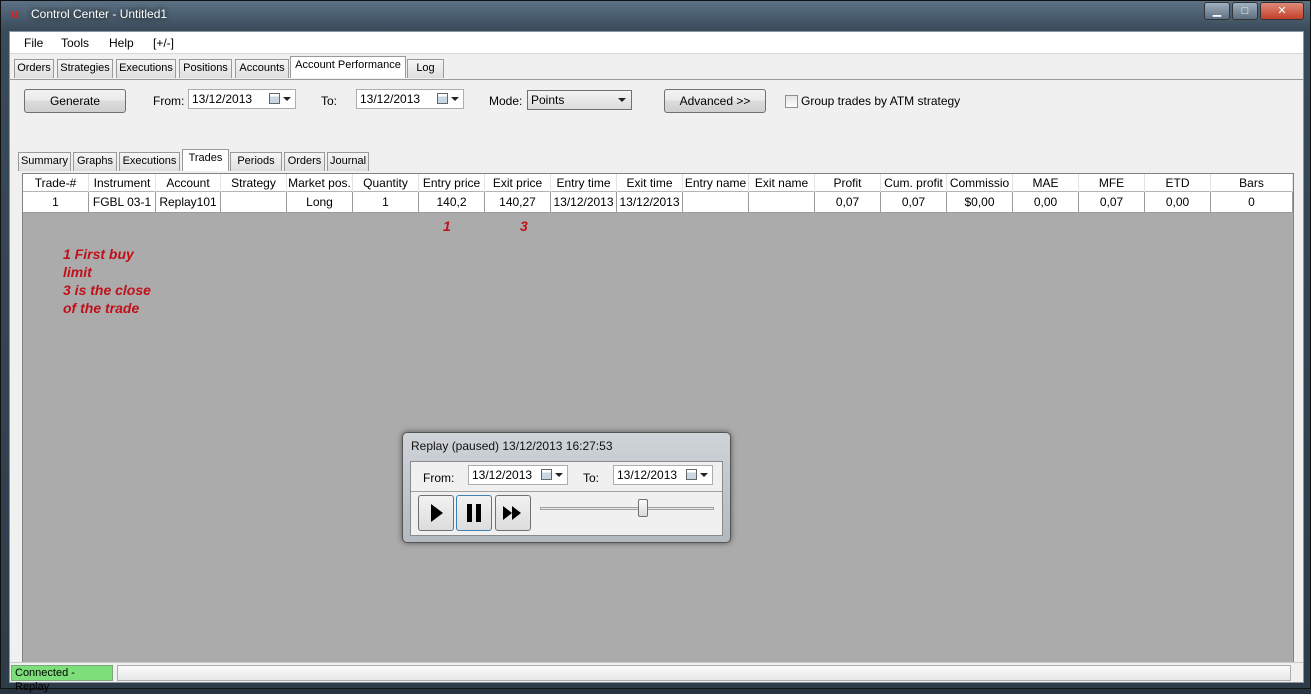  Describe the element at coordinates (579, 100) in the screenshot. I see `mode-select: Points` at that location.